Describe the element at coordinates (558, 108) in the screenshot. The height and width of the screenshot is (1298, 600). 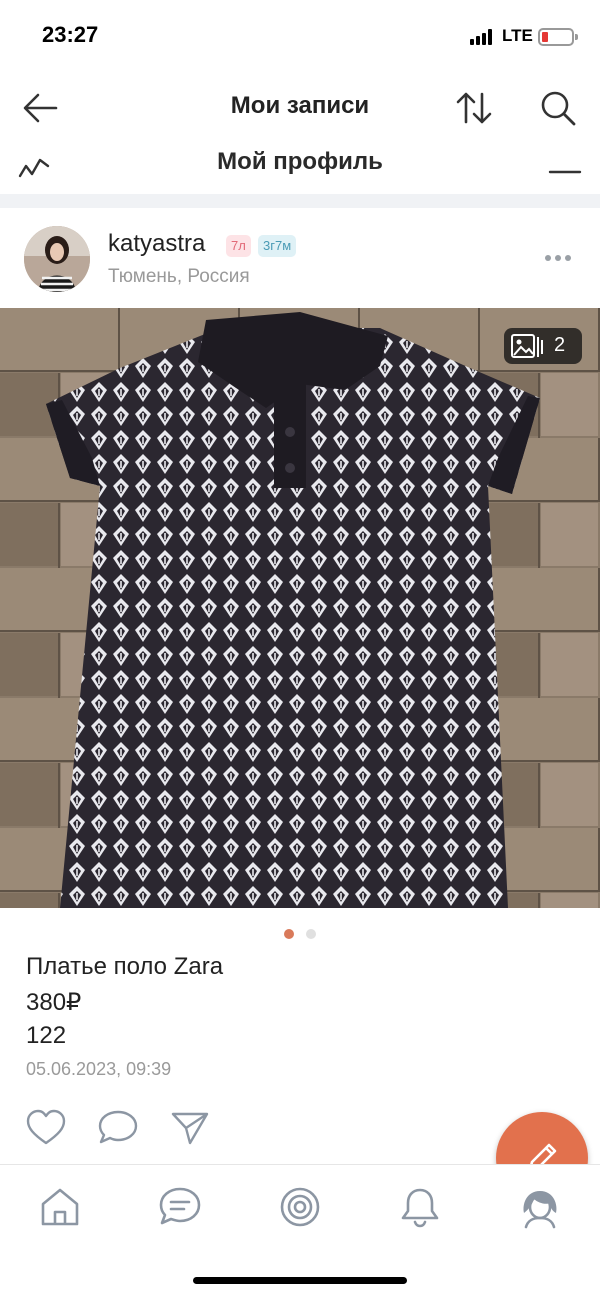
I see `search-icon` at that location.